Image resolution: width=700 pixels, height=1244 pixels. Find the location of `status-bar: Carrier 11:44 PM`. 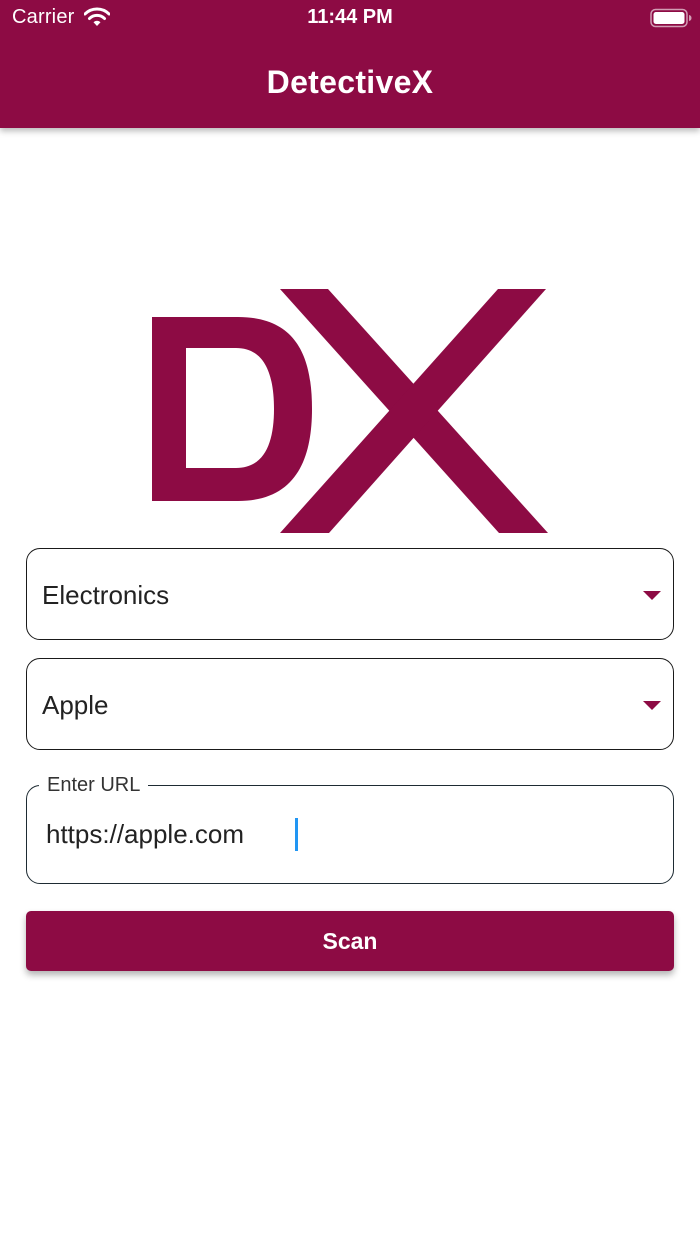

status-bar: Carrier 11:44 PM is located at coordinates (350, 18).